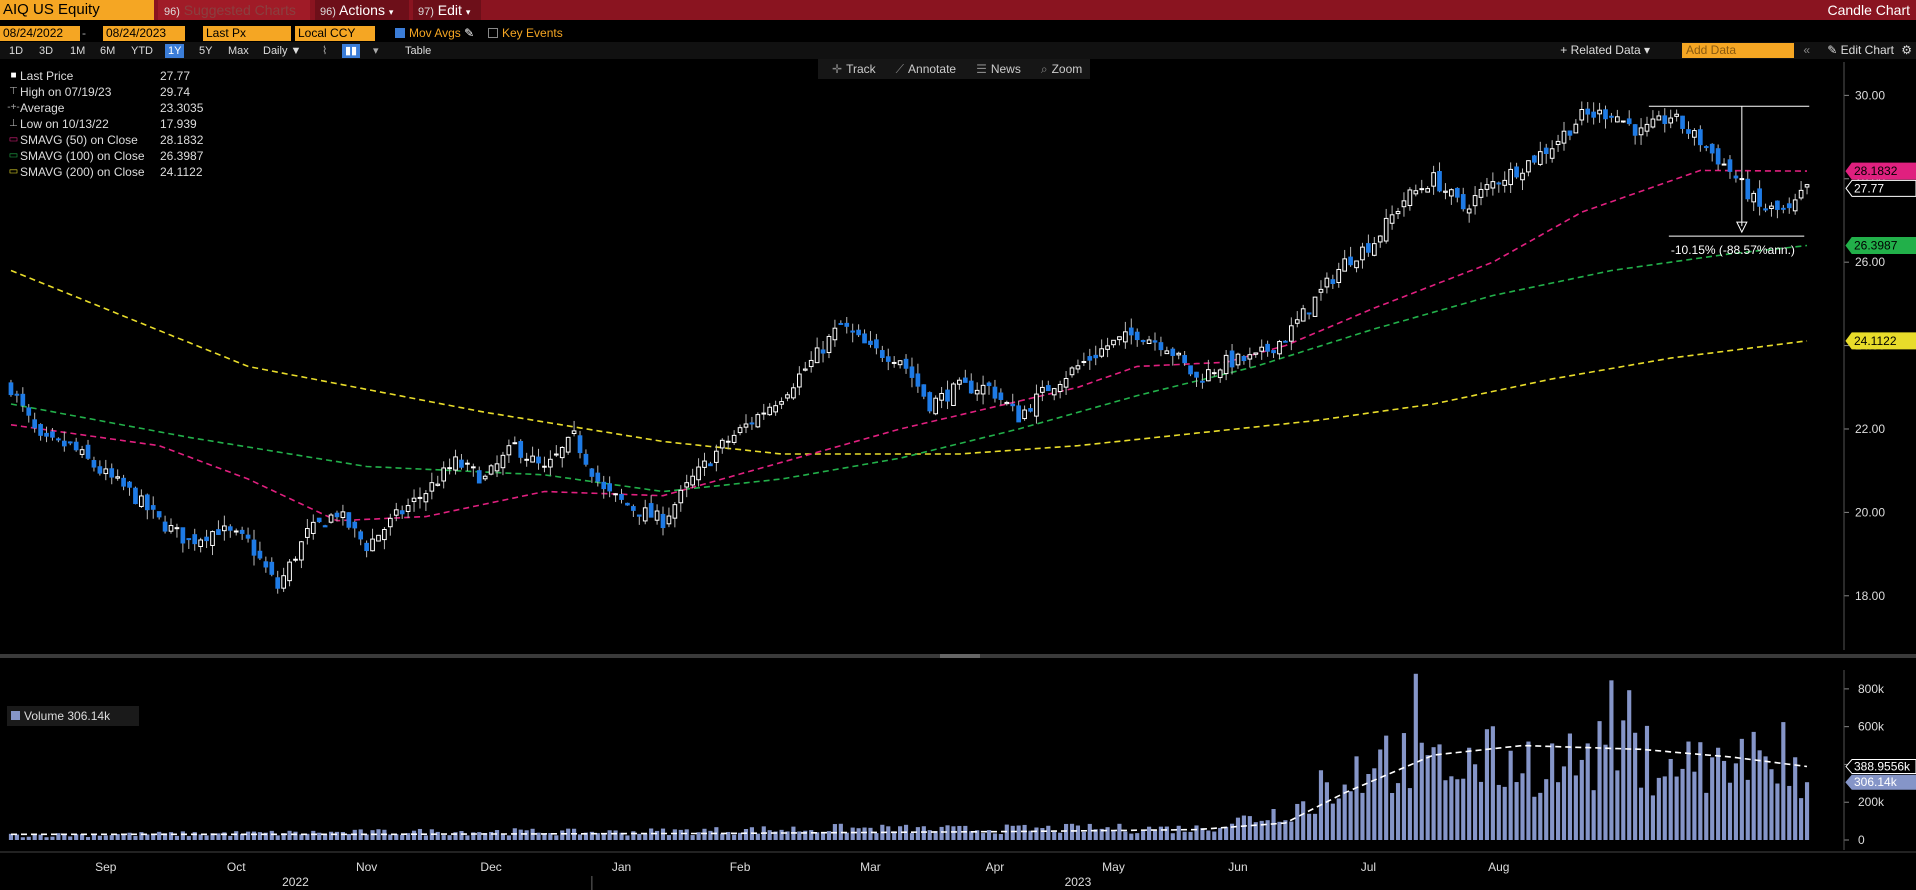 The height and width of the screenshot is (890, 1916). What do you see at coordinates (1876, 171) in the screenshot?
I see `price-tag-label: 28.1832` at bounding box center [1876, 171].